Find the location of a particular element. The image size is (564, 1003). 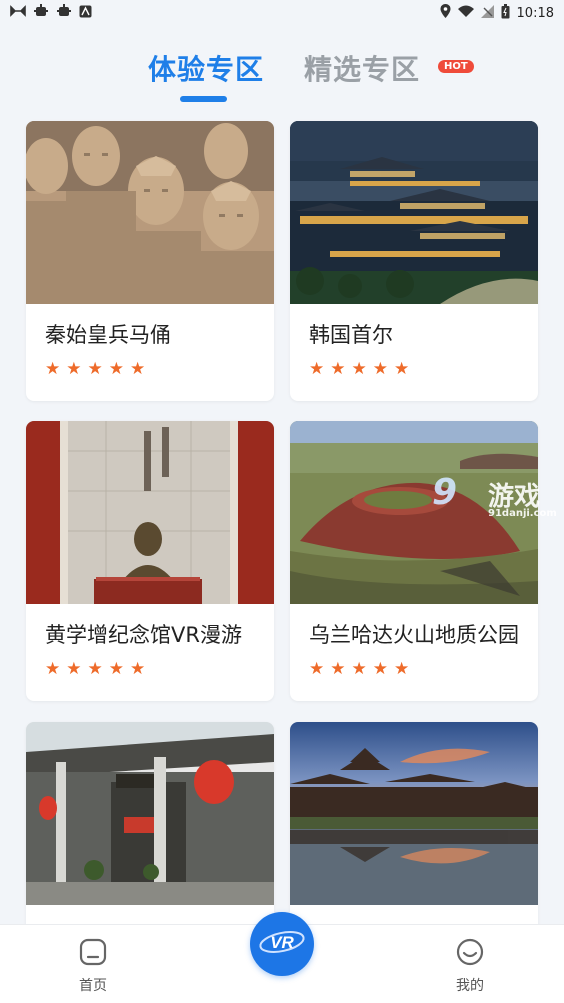

a-icon is located at coordinates (85, 13).